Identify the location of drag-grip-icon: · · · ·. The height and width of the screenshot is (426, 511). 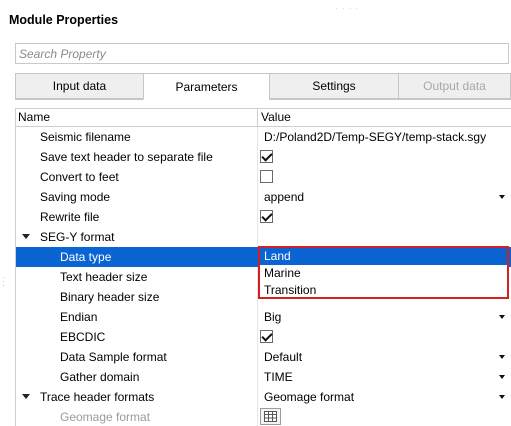
(347, 8).